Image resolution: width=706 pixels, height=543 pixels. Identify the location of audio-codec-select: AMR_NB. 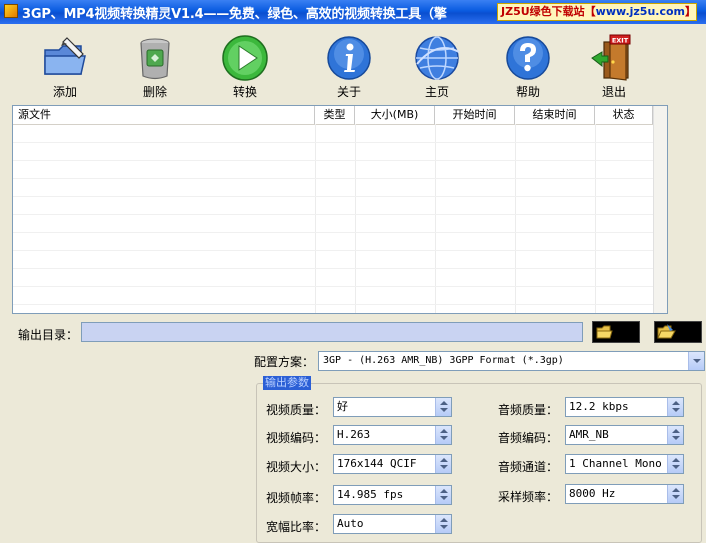
(624, 435).